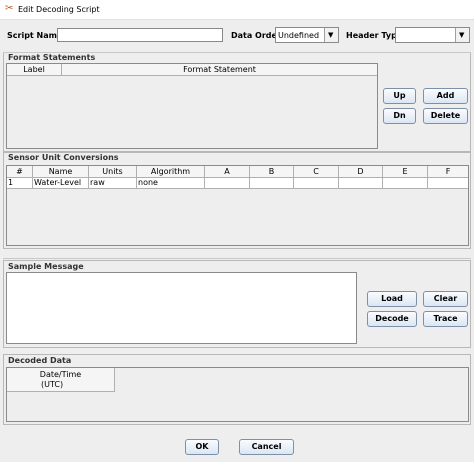  Describe the element at coordinates (219, 70) in the screenshot. I see `column-header-format-statement: Format Statement` at that location.